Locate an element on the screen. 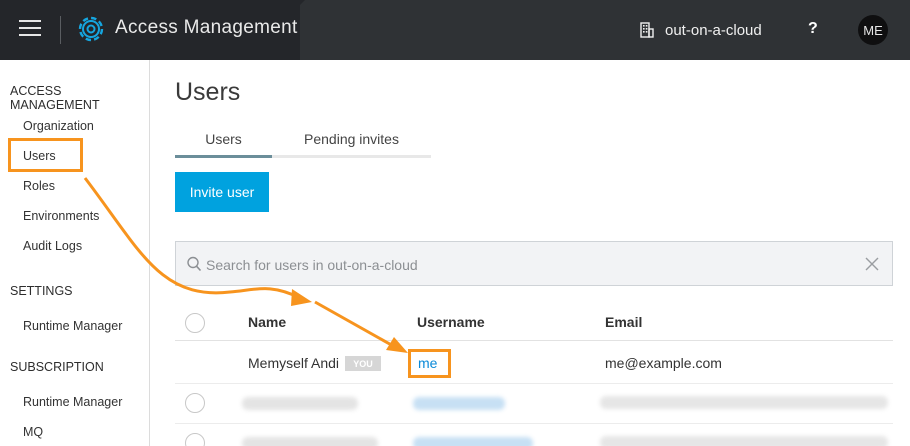 Image resolution: width=910 pixels, height=446 pixels. org-switcher: out-on-a-cloud is located at coordinates (701, 30).